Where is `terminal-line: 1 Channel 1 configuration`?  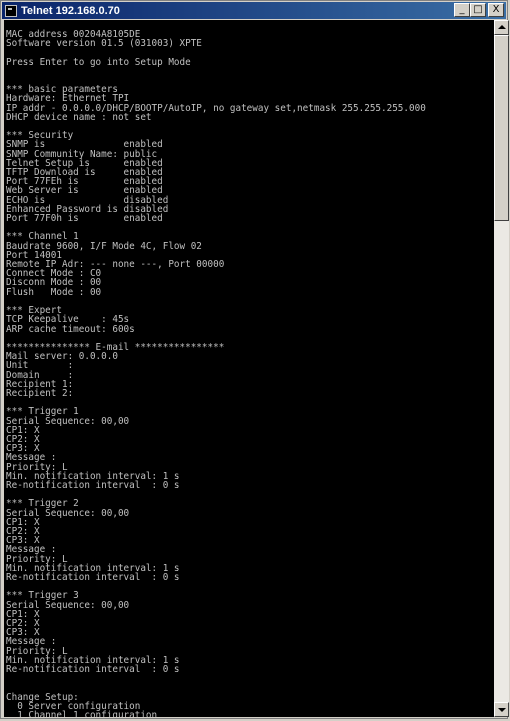
terminal-line: 1 Channel 1 configuration is located at coordinates (82, 713).